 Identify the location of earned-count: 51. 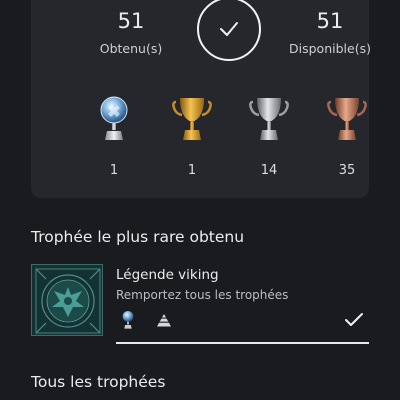
(131, 21).